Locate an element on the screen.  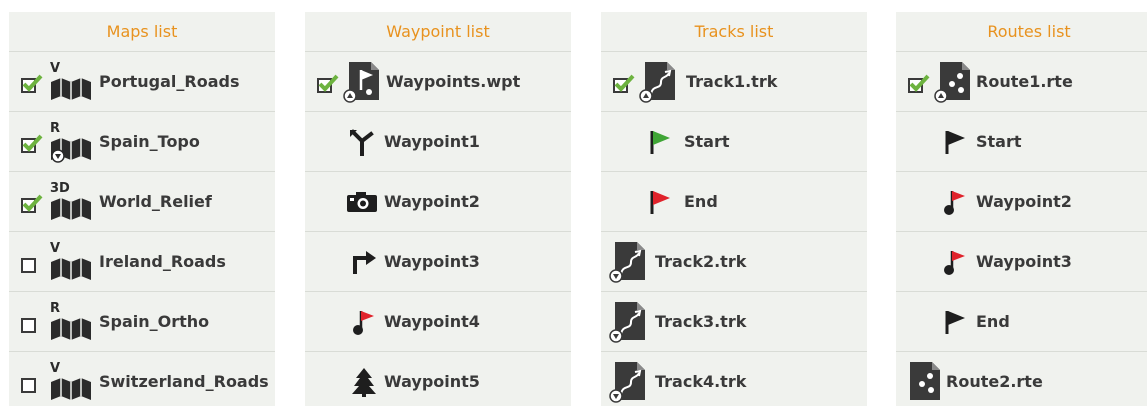
map-row-spain-ortho: R Spain_Ortho is located at coordinates (142, 322).